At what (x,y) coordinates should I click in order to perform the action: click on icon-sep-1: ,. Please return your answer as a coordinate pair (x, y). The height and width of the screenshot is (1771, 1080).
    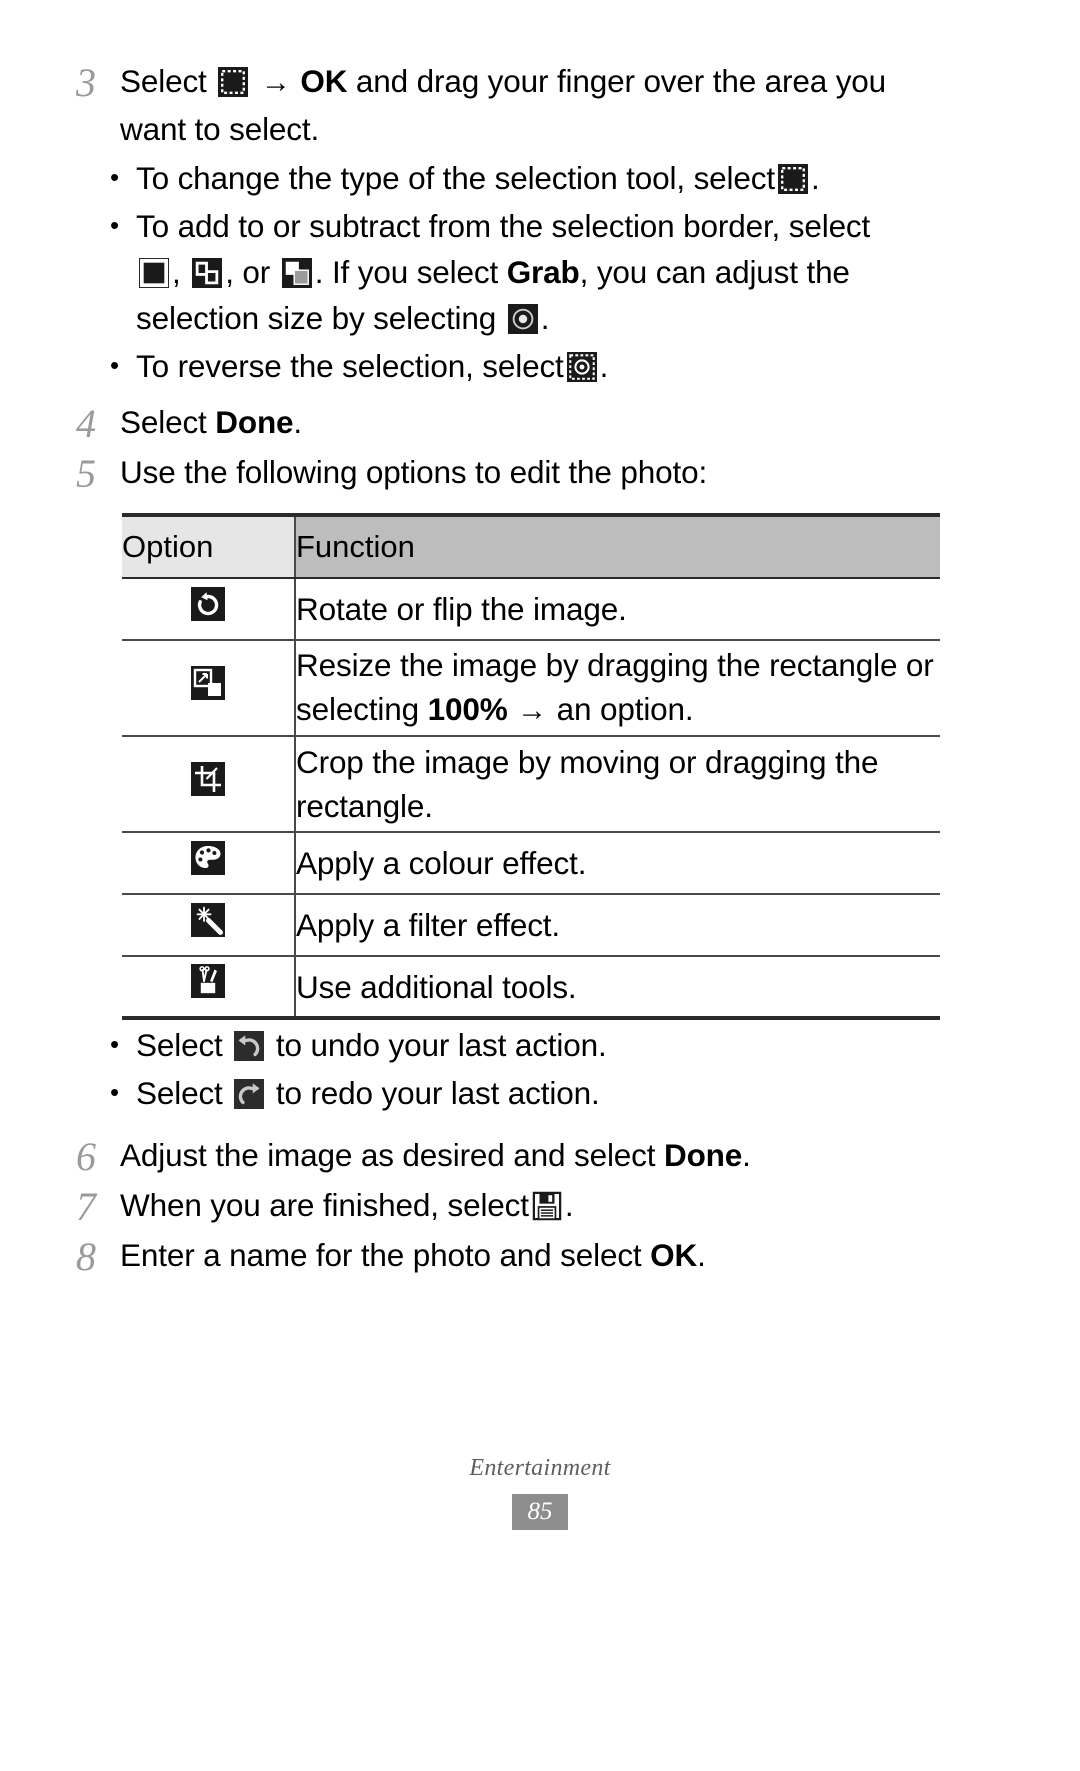
    Looking at the image, I should click on (176, 272).